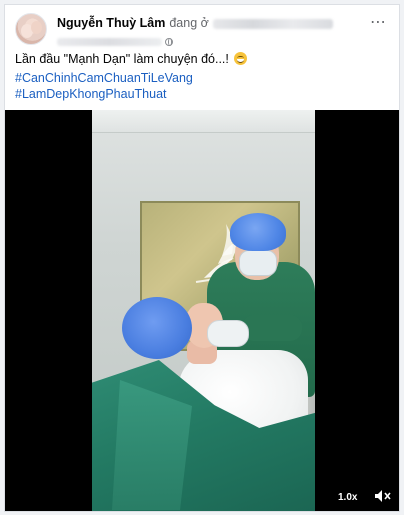 The image size is (404, 515). I want to click on is-at-text: đang ở, so click(189, 23).